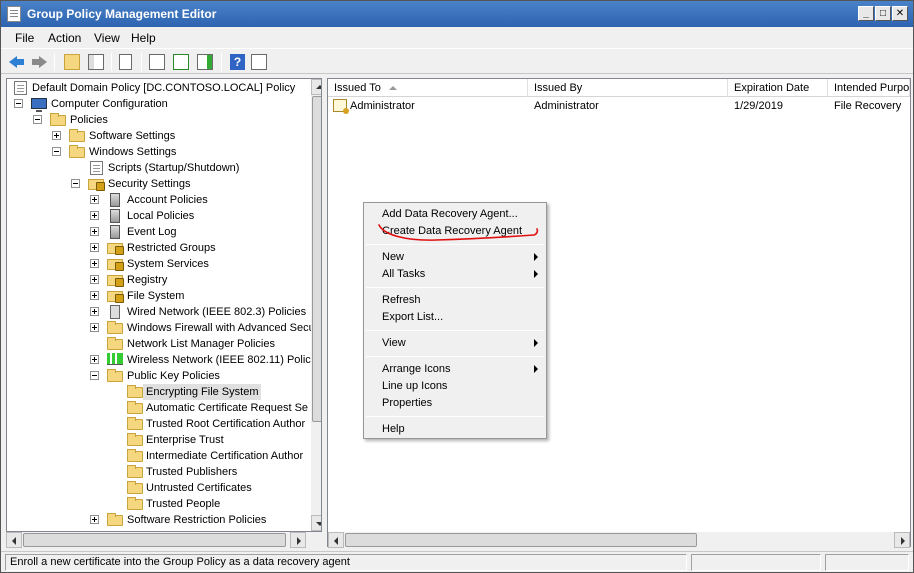  I want to click on help-button: ?, so click(237, 62).